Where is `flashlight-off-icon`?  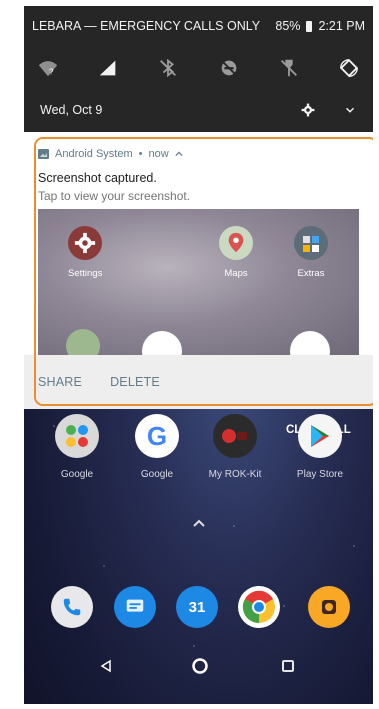 flashlight-off-icon is located at coordinates (288, 68).